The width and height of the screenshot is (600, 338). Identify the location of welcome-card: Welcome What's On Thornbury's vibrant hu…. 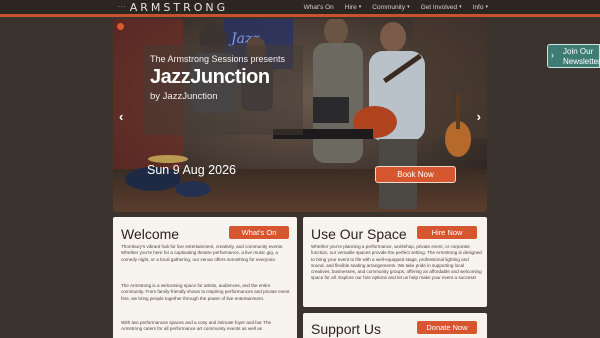
(205, 277).